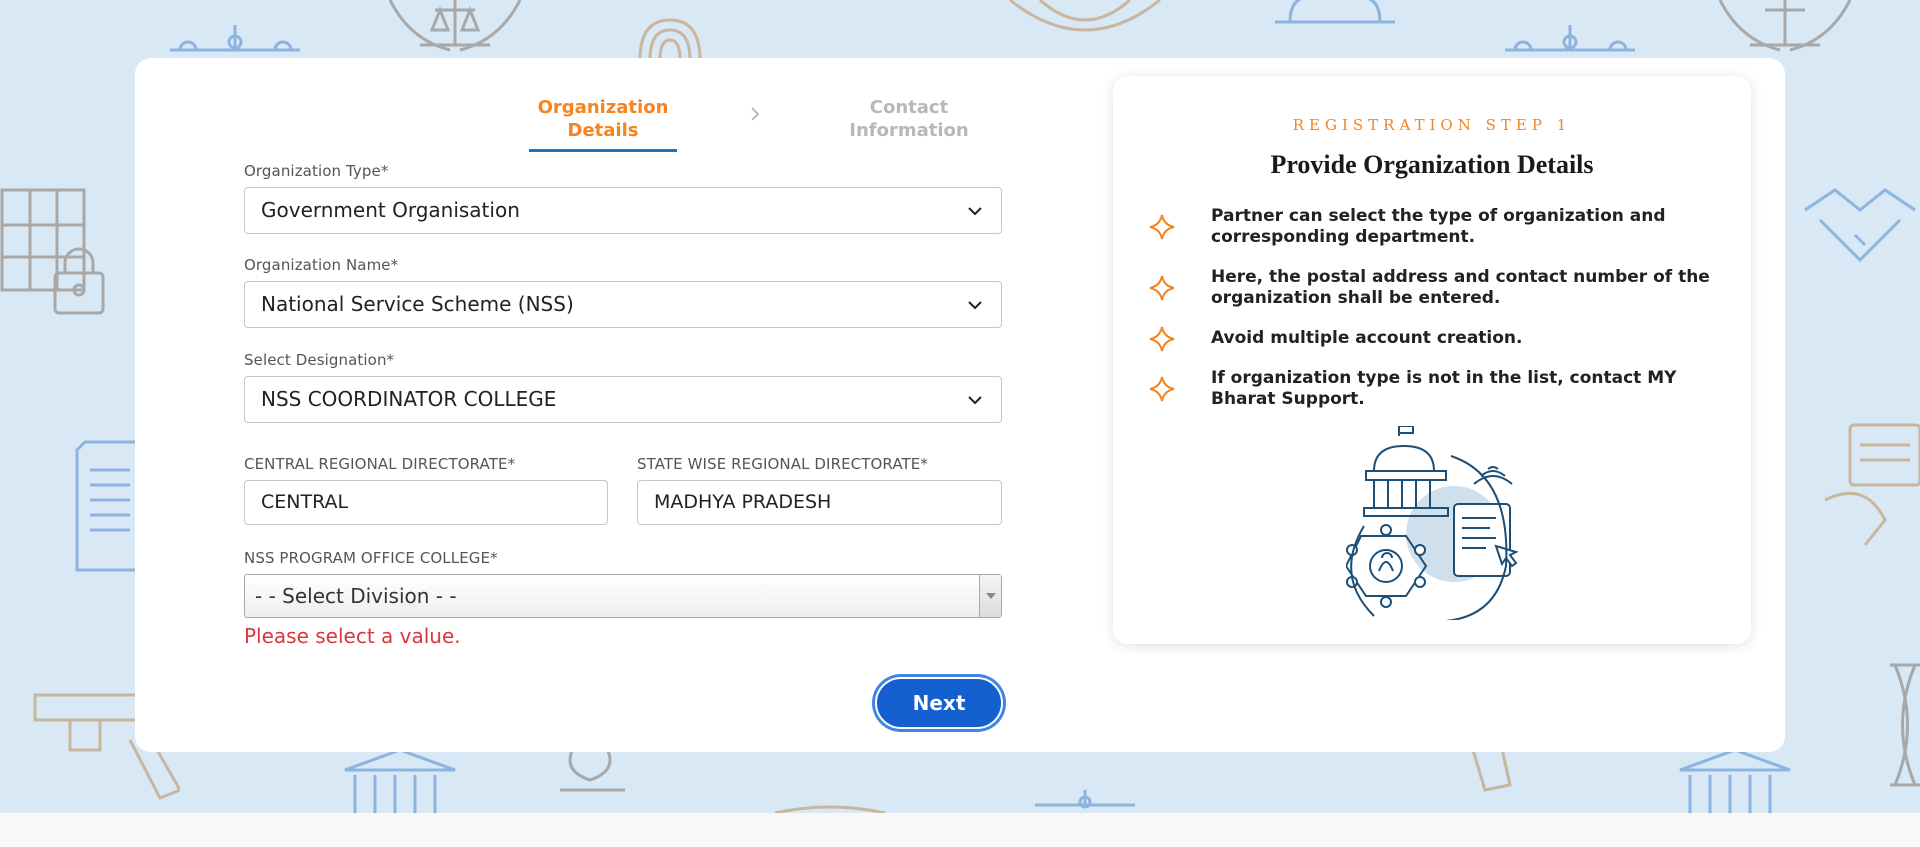  I want to click on designation-value: NSS COORDINATOR COLLEGE, so click(409, 399).